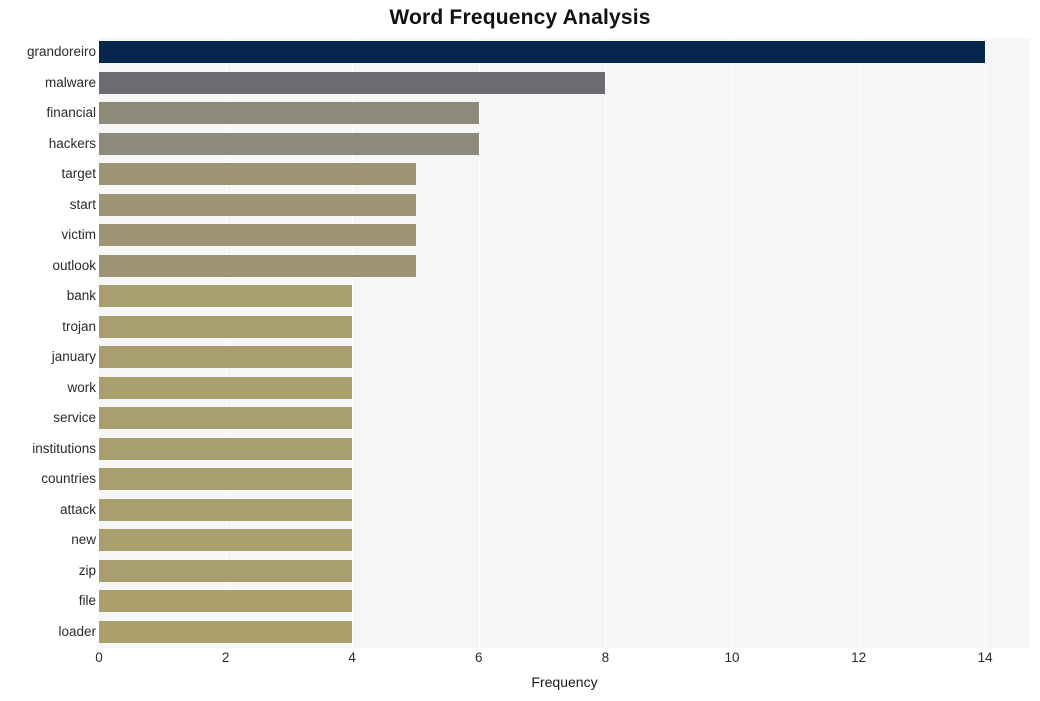 The width and height of the screenshot is (1040, 701). Describe the element at coordinates (68, 478) in the screenshot. I see `y-tick-label: countries` at that location.